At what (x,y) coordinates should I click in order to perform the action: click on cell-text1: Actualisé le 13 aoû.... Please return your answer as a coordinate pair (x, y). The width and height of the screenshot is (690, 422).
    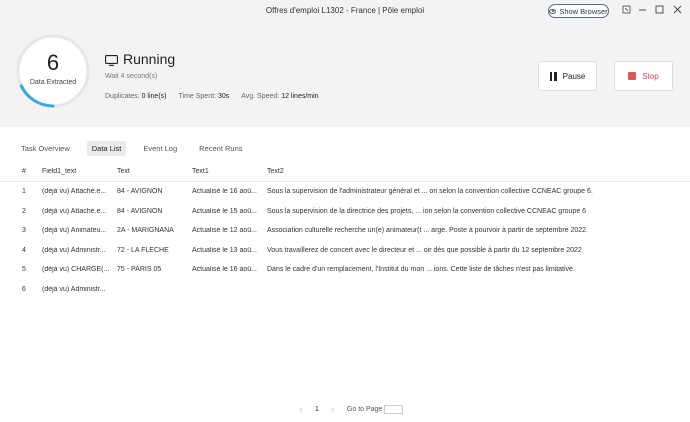
    Looking at the image, I should click on (224, 250).